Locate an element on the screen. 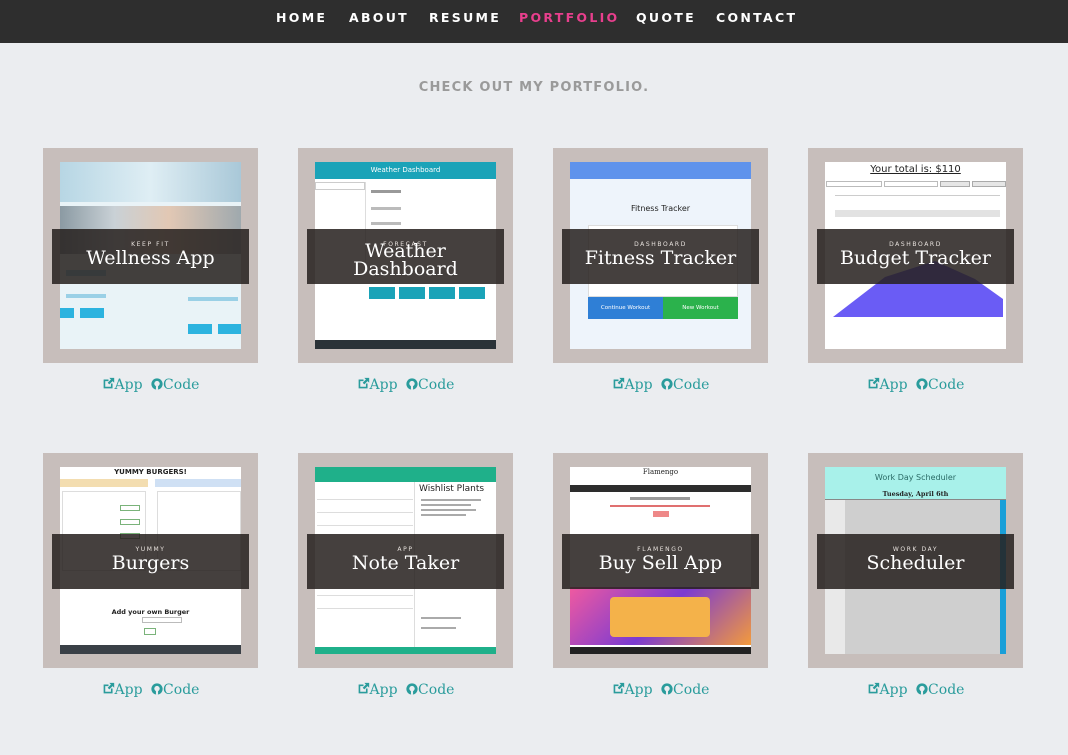 The height and width of the screenshot is (755, 1068). nav-portfolio: PORTFOLIO is located at coordinates (569, 17).